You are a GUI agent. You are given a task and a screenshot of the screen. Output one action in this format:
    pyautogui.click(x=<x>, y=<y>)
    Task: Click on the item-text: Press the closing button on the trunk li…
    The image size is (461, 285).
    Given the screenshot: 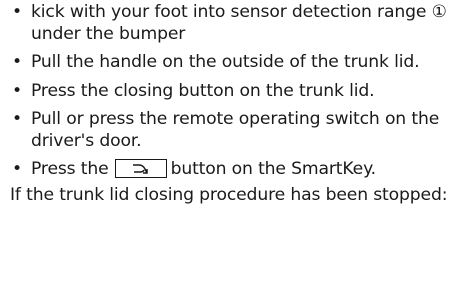 What is the action you would take?
    pyautogui.click(x=203, y=90)
    